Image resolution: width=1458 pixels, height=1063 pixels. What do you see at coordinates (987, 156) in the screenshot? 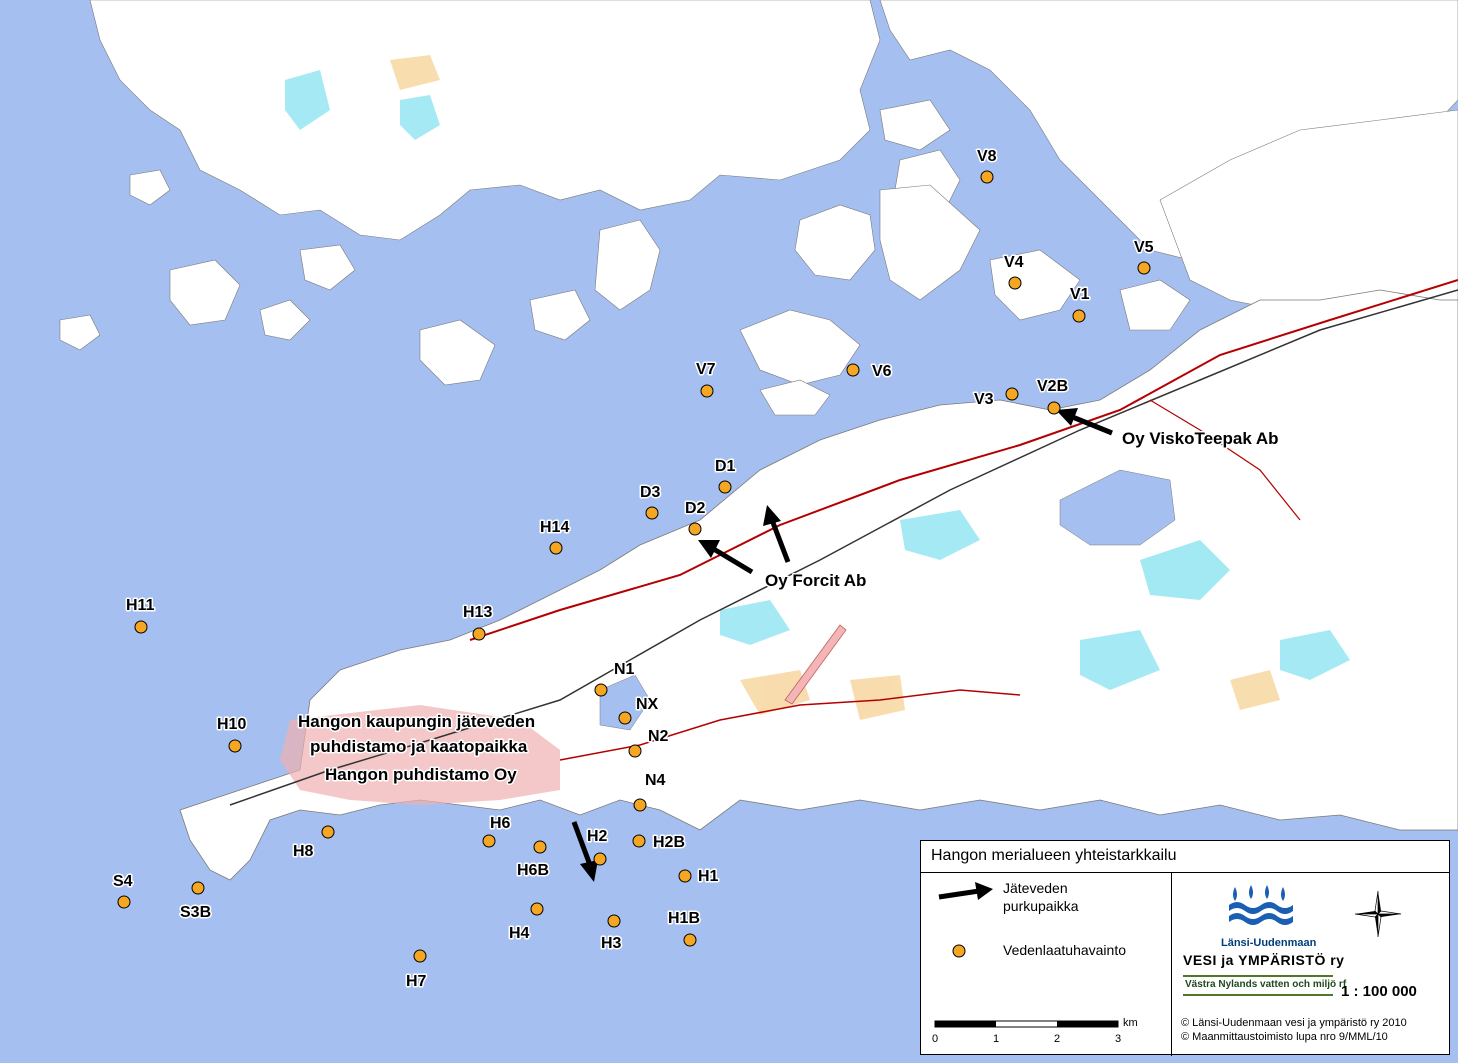
I see `station-label: V8` at bounding box center [987, 156].